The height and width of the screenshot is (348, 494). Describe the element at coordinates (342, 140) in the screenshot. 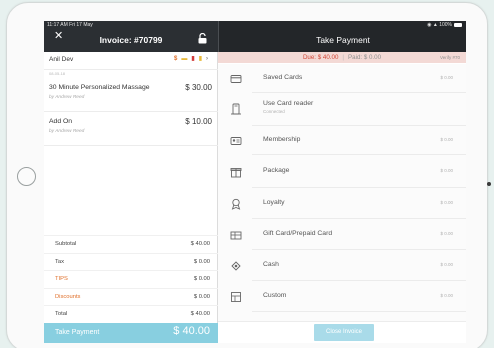

I see `method-membership: Membership $ 0.00` at that location.